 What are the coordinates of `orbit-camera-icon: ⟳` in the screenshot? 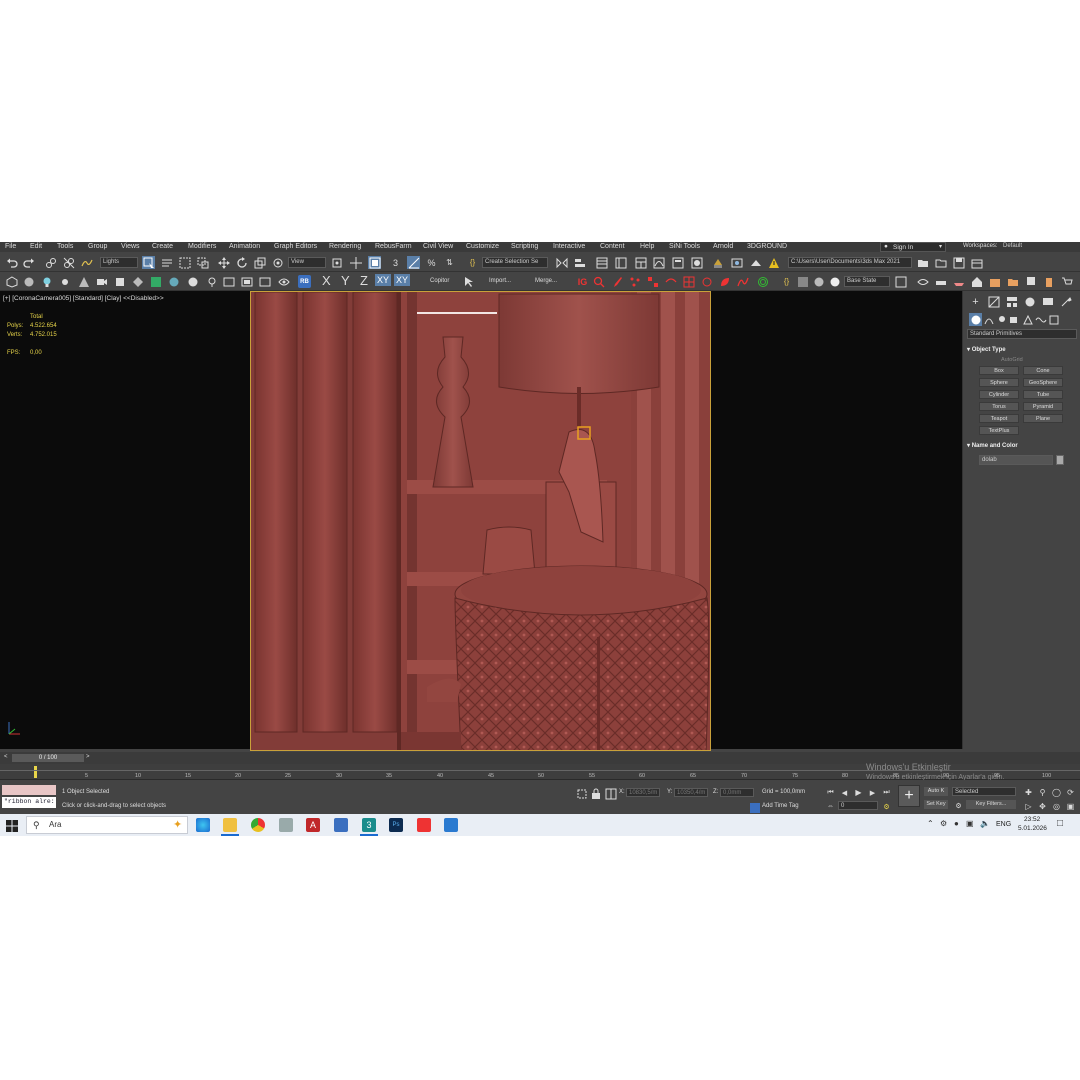 It's located at (1070, 792).